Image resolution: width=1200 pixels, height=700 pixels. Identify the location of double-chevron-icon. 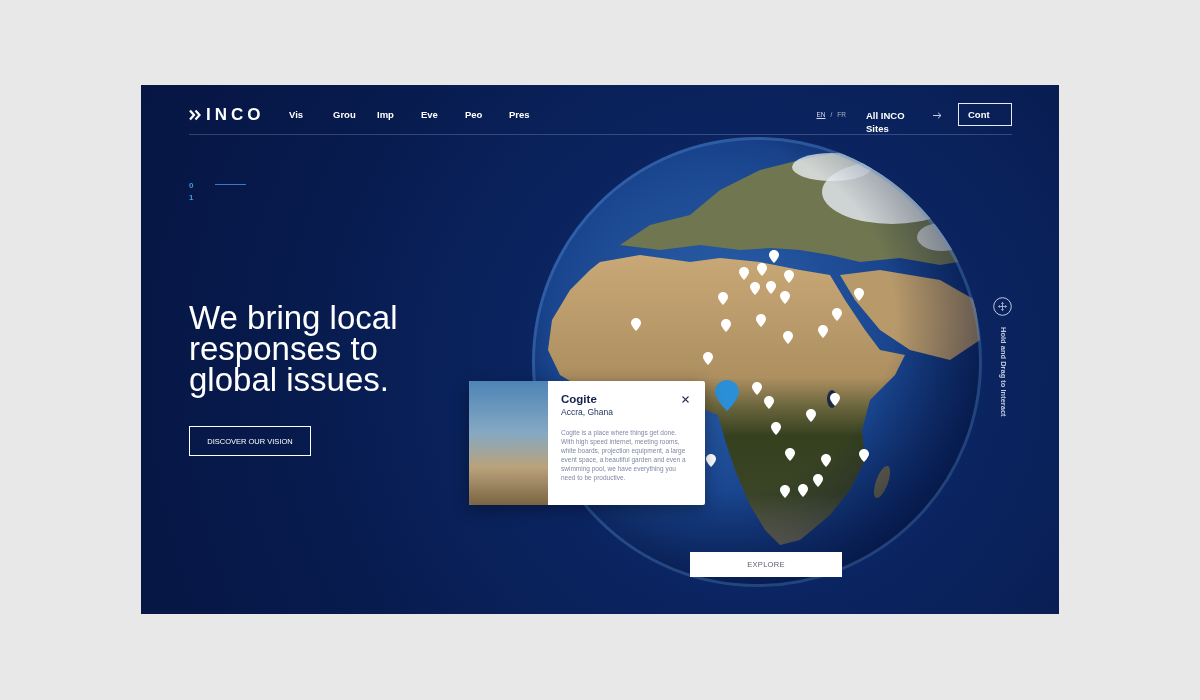
(195, 115).